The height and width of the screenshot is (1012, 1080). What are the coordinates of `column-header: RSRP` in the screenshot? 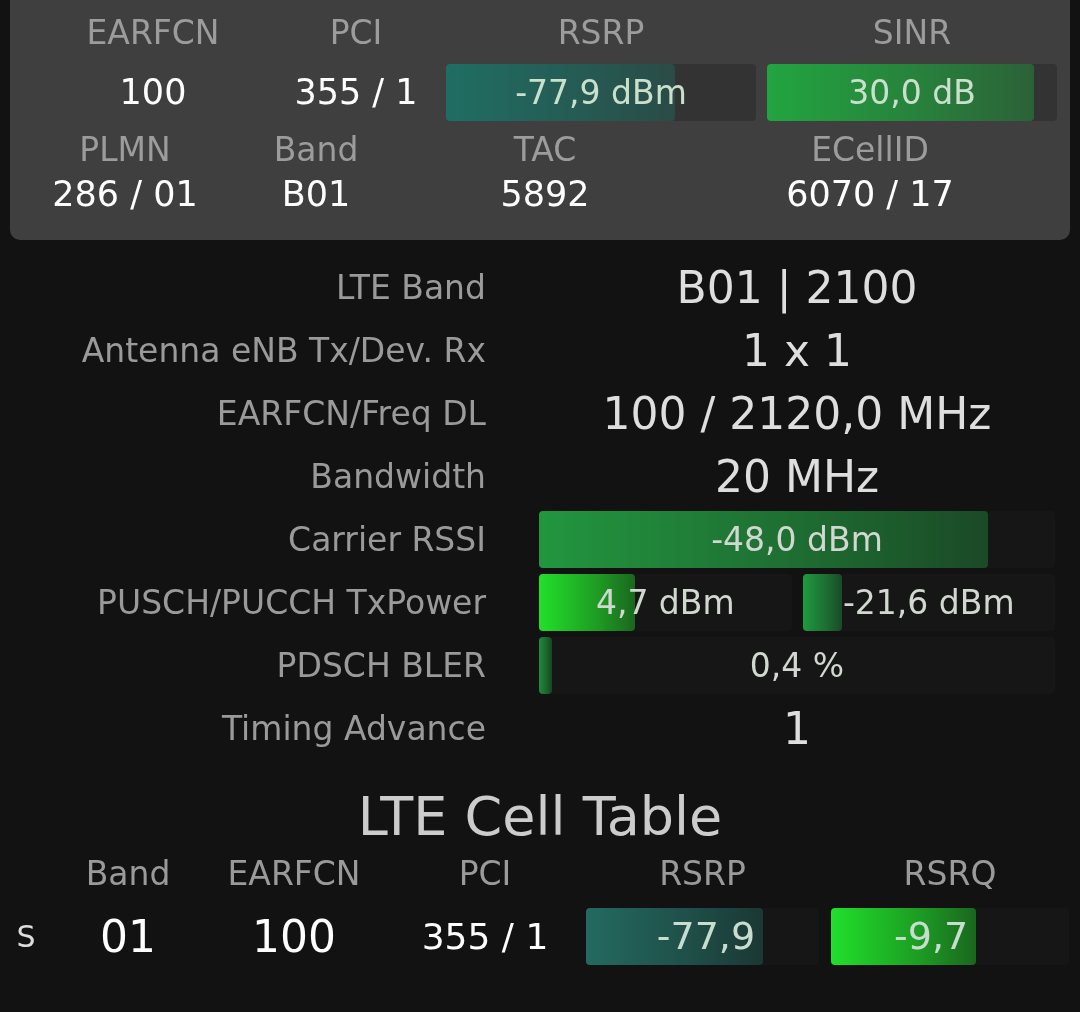 It's located at (702, 874).